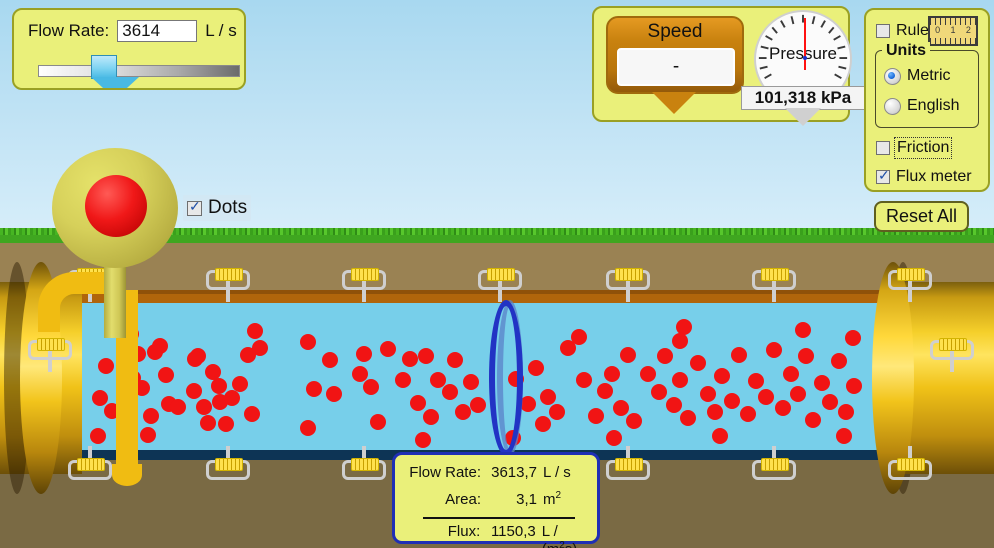 The image size is (994, 548). Describe the element at coordinates (526, 499) in the screenshot. I see `flux-area-value: 3,1` at that location.